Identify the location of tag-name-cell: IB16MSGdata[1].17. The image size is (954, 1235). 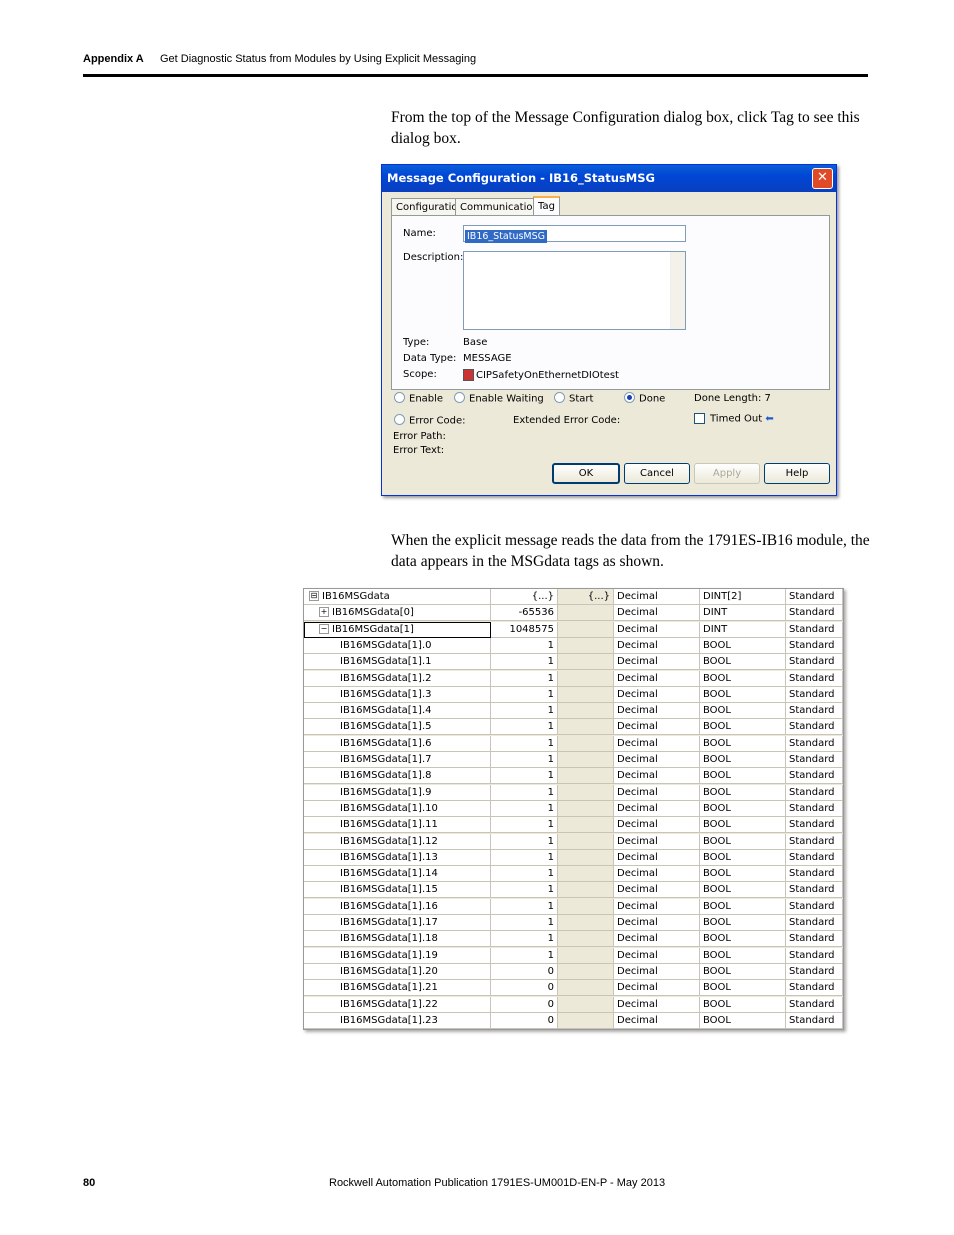
(397, 923).